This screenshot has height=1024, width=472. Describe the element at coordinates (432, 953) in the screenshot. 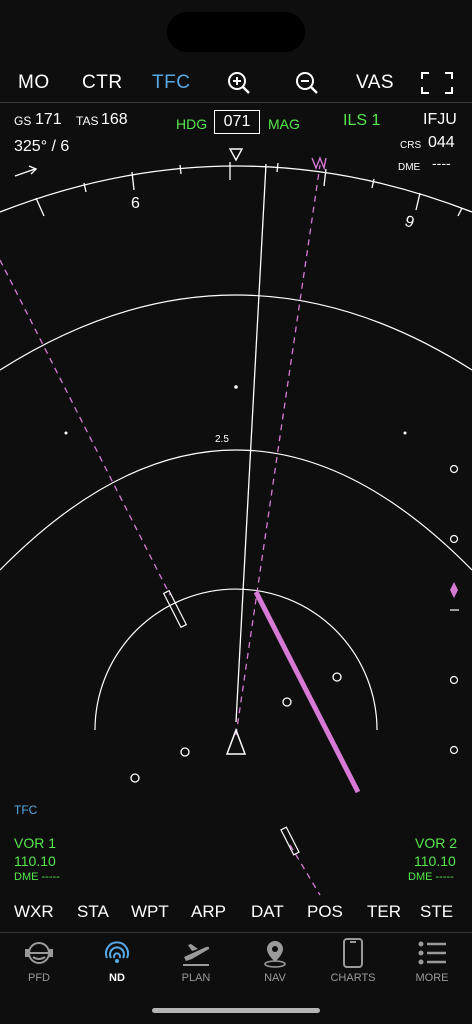

I see `list-icon` at that location.